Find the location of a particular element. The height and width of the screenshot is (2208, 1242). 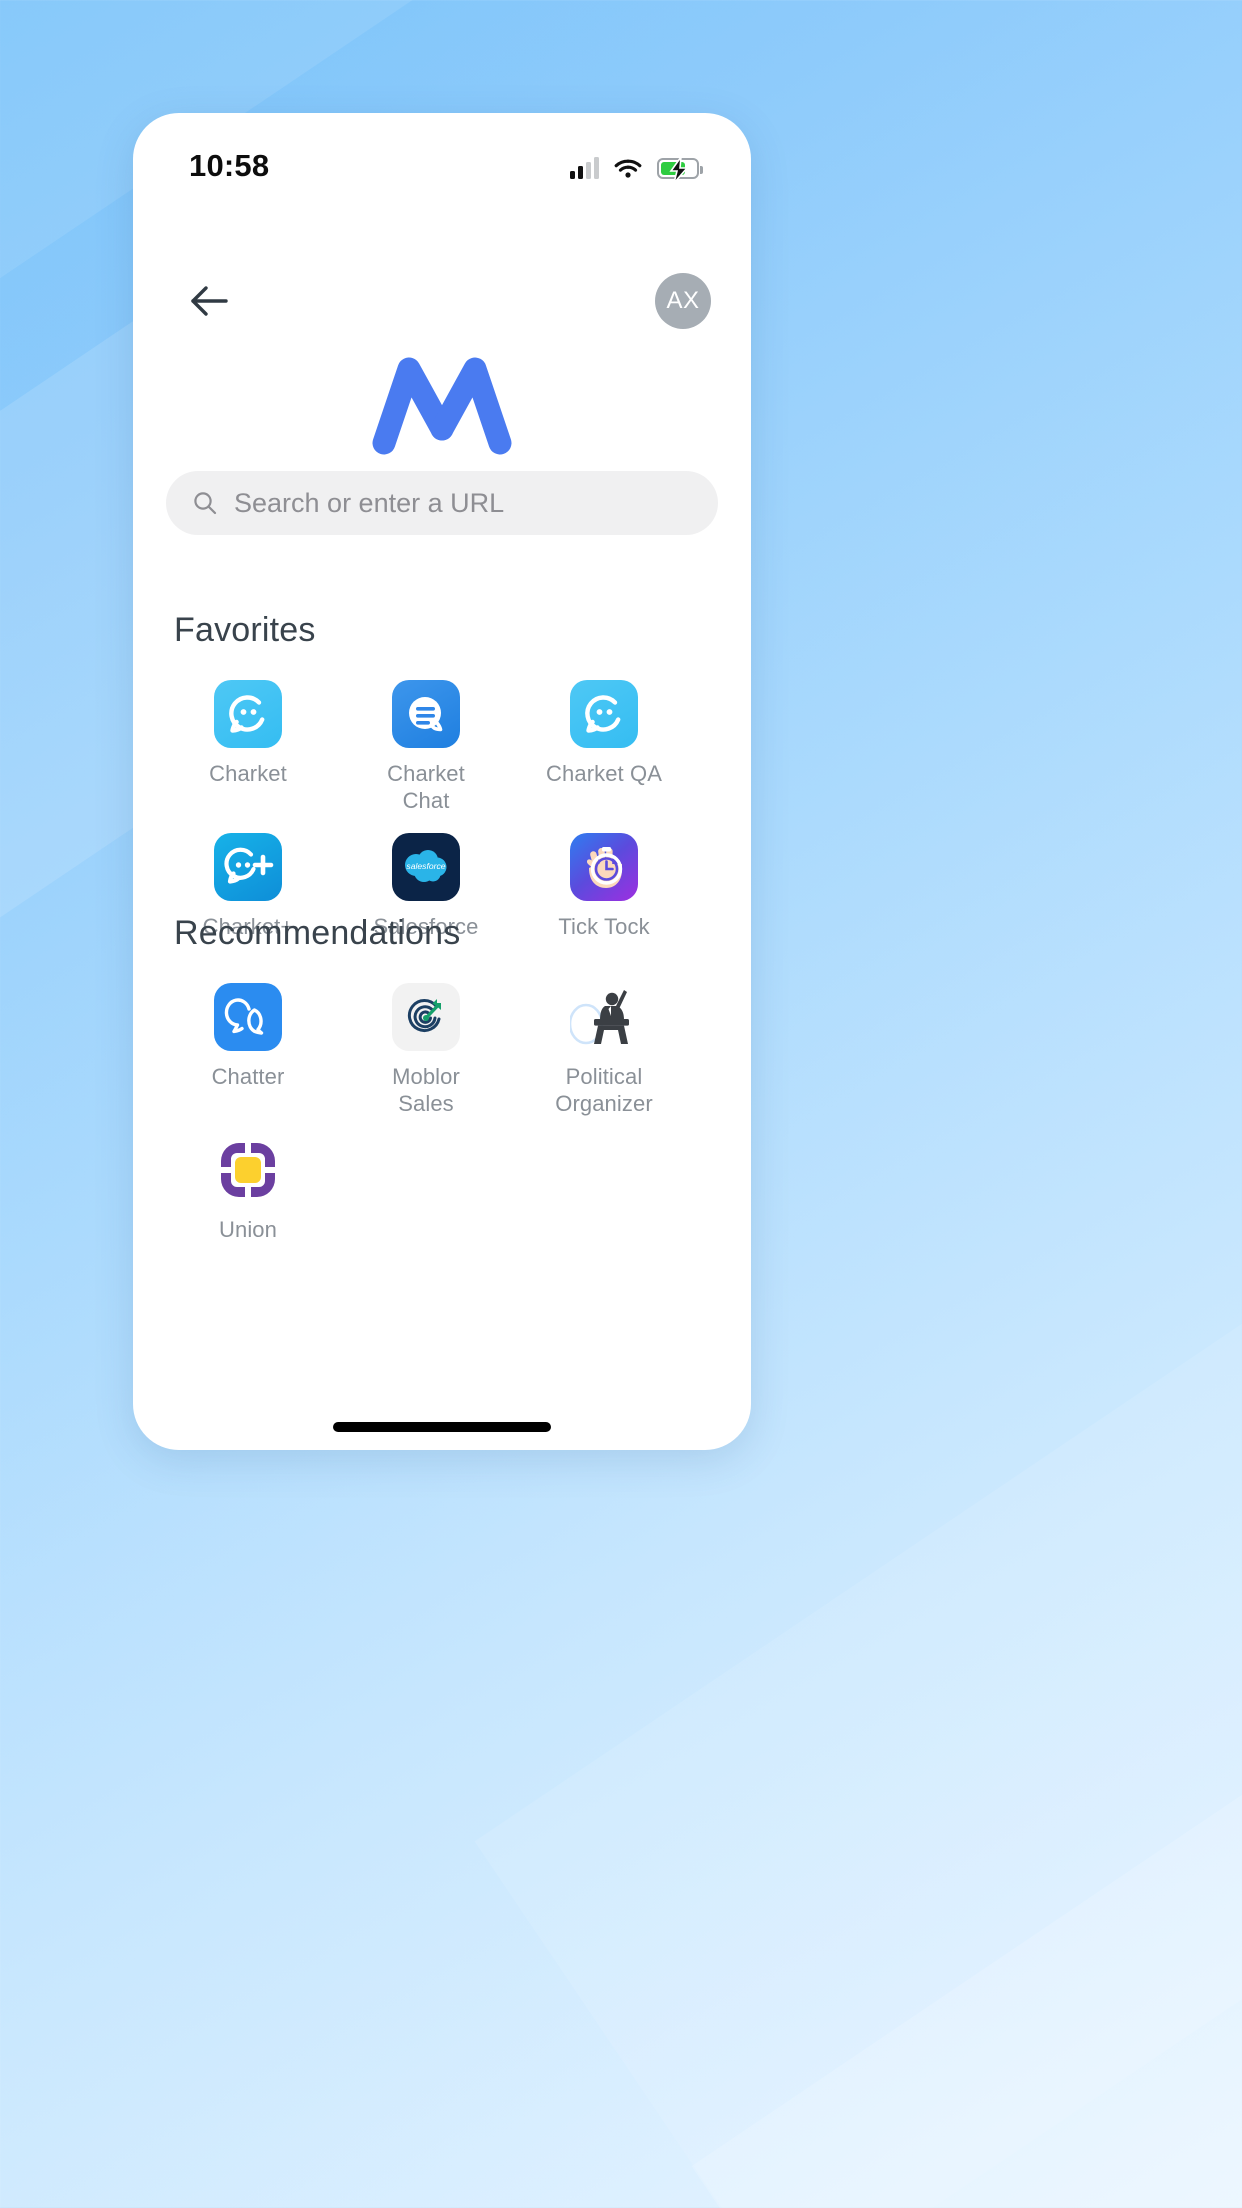

back-arrow-icon is located at coordinates (209, 301).